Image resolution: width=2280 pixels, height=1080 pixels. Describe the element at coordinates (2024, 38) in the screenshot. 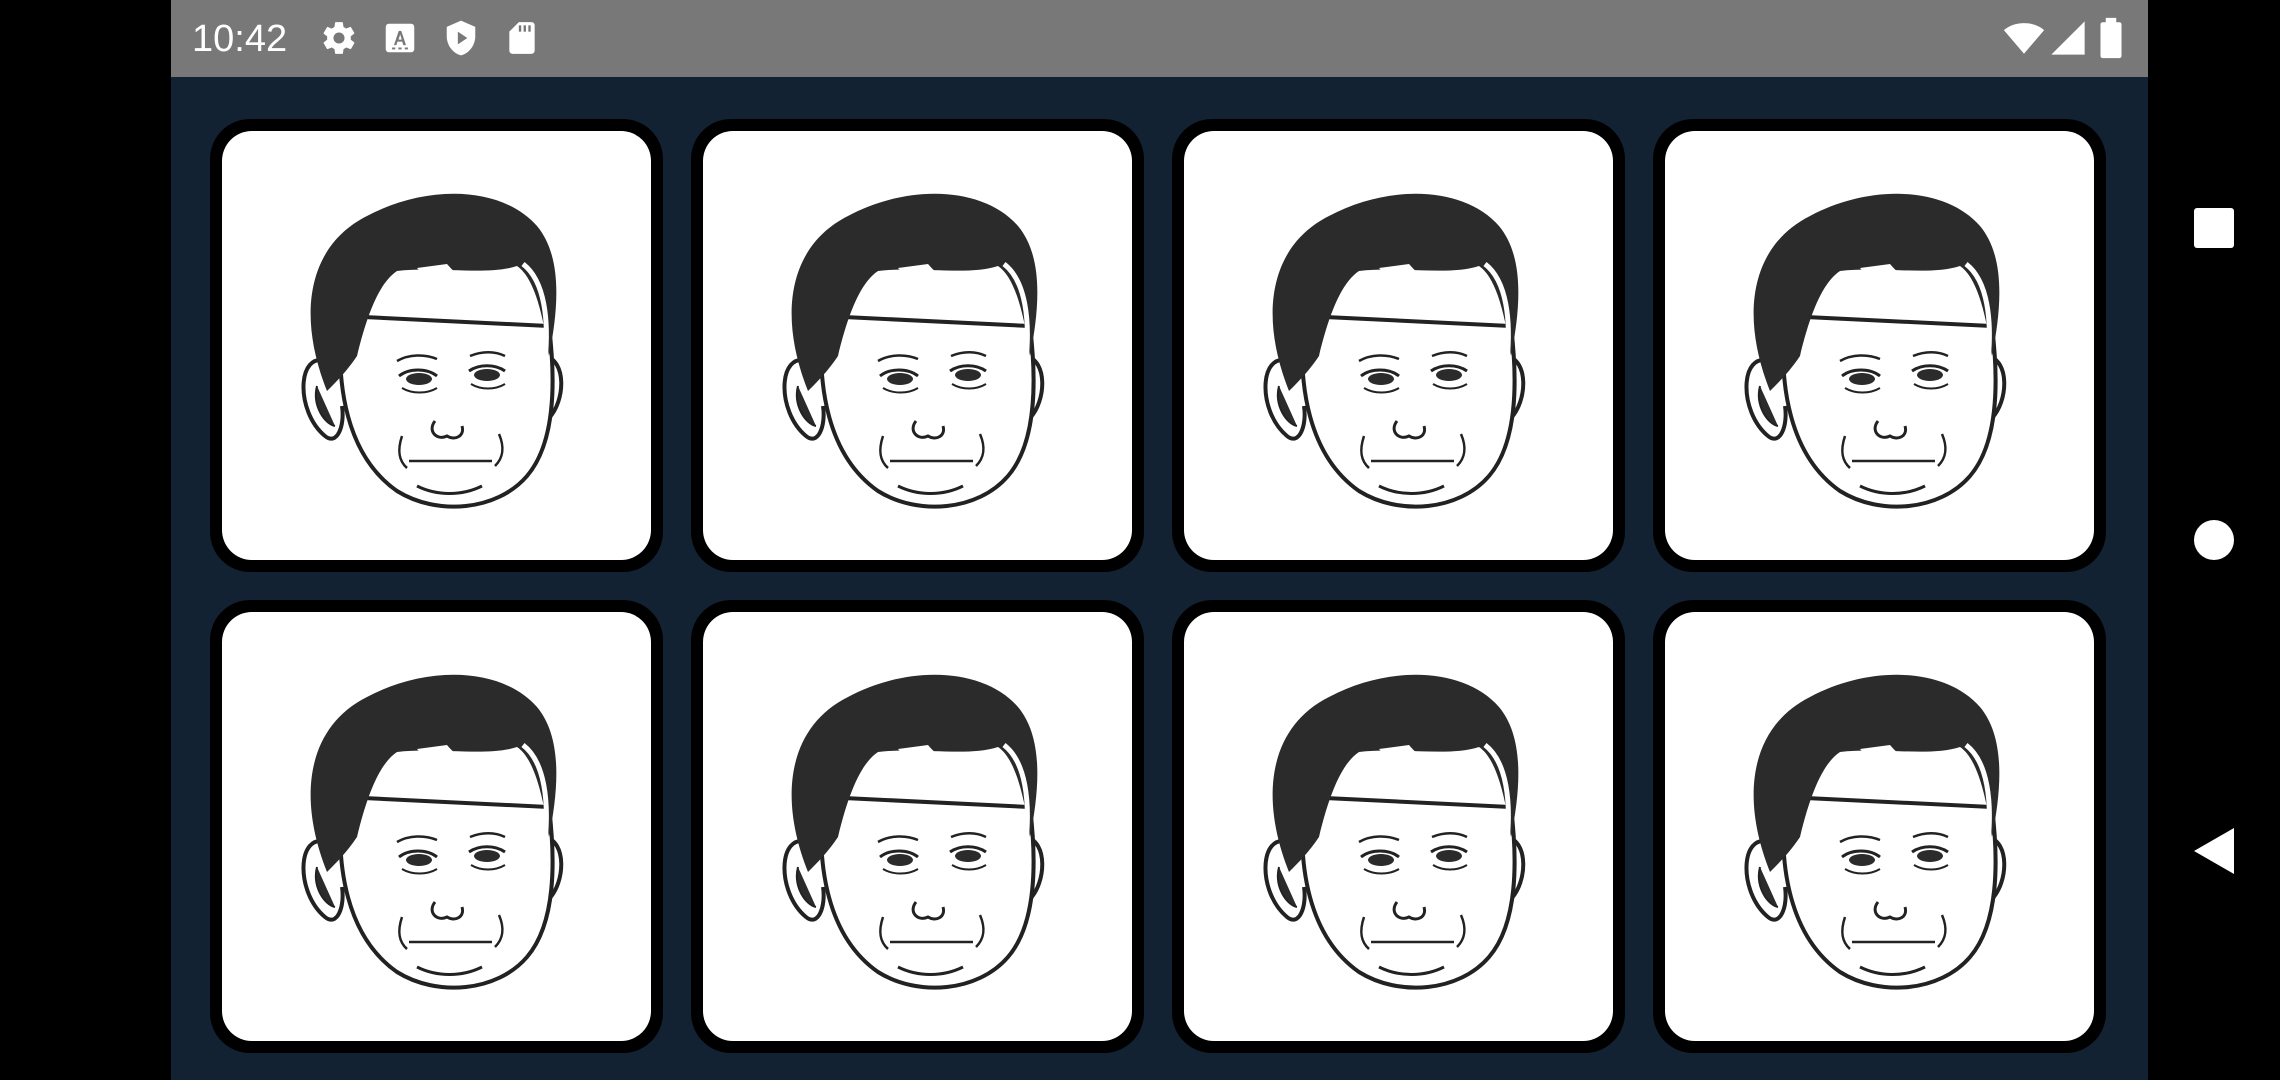

I see `wifi-icon` at that location.